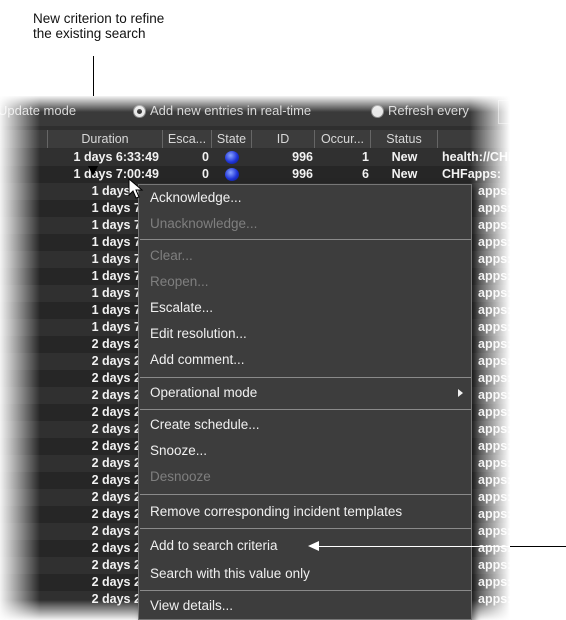  What do you see at coordinates (136, 188) in the screenshot?
I see `mouse-pointer-icon` at bounding box center [136, 188].